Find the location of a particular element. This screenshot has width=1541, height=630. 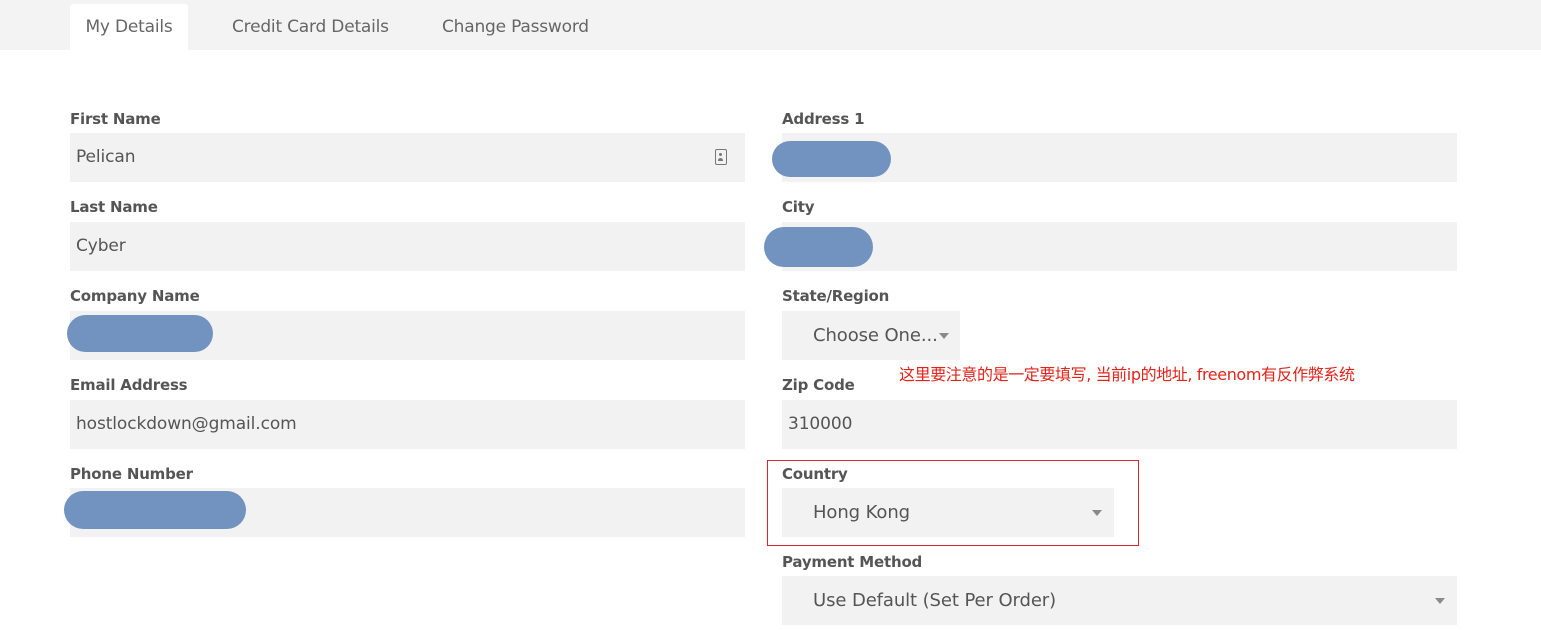

first-name-value: Pelican is located at coordinates (106, 157).